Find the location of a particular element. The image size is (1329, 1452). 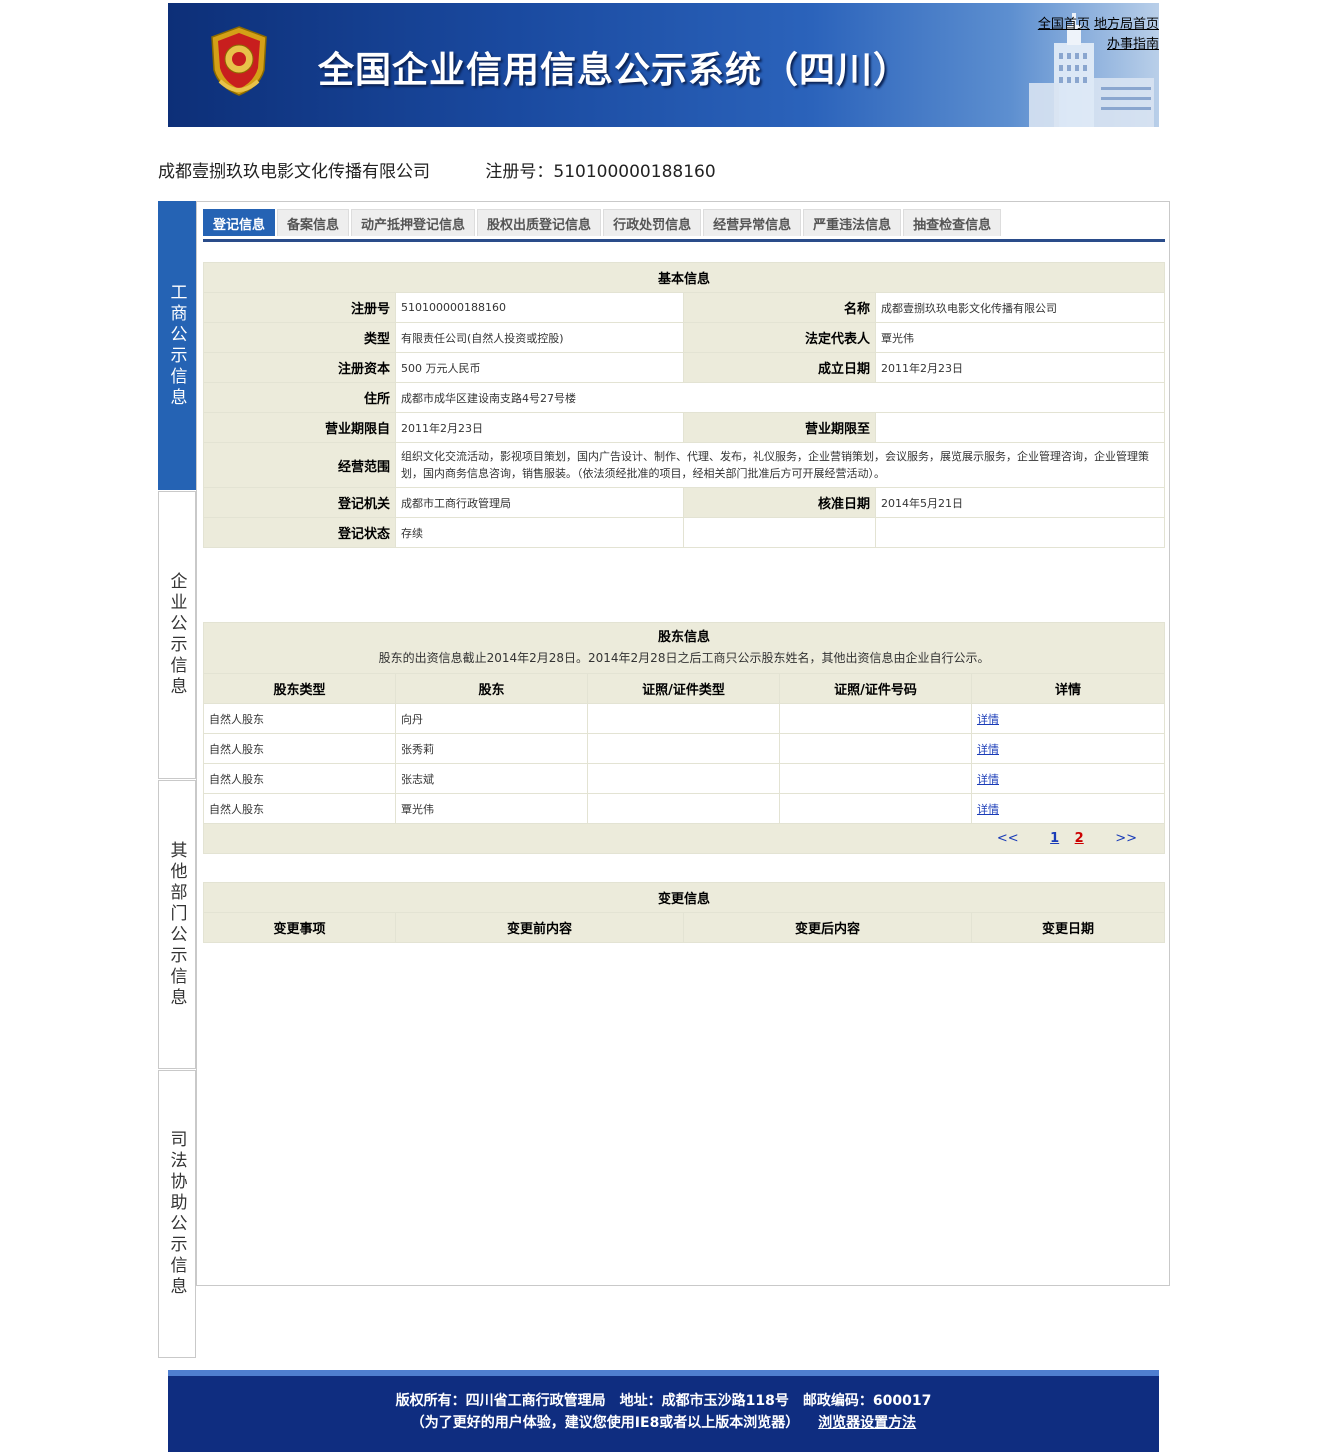

field-label: 注册号 is located at coordinates (299, 307).